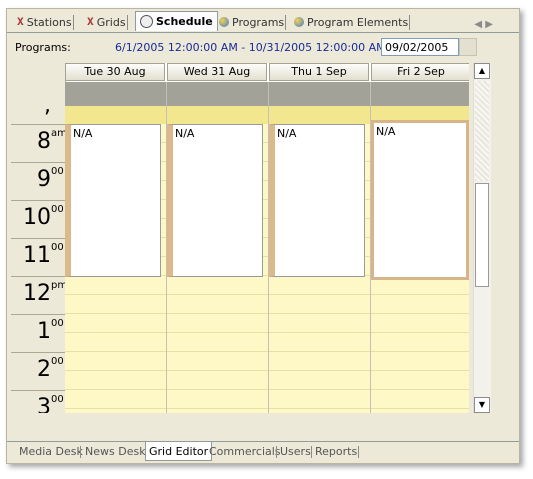  I want to click on tab-commercials: Commercials, so click(245, 451).